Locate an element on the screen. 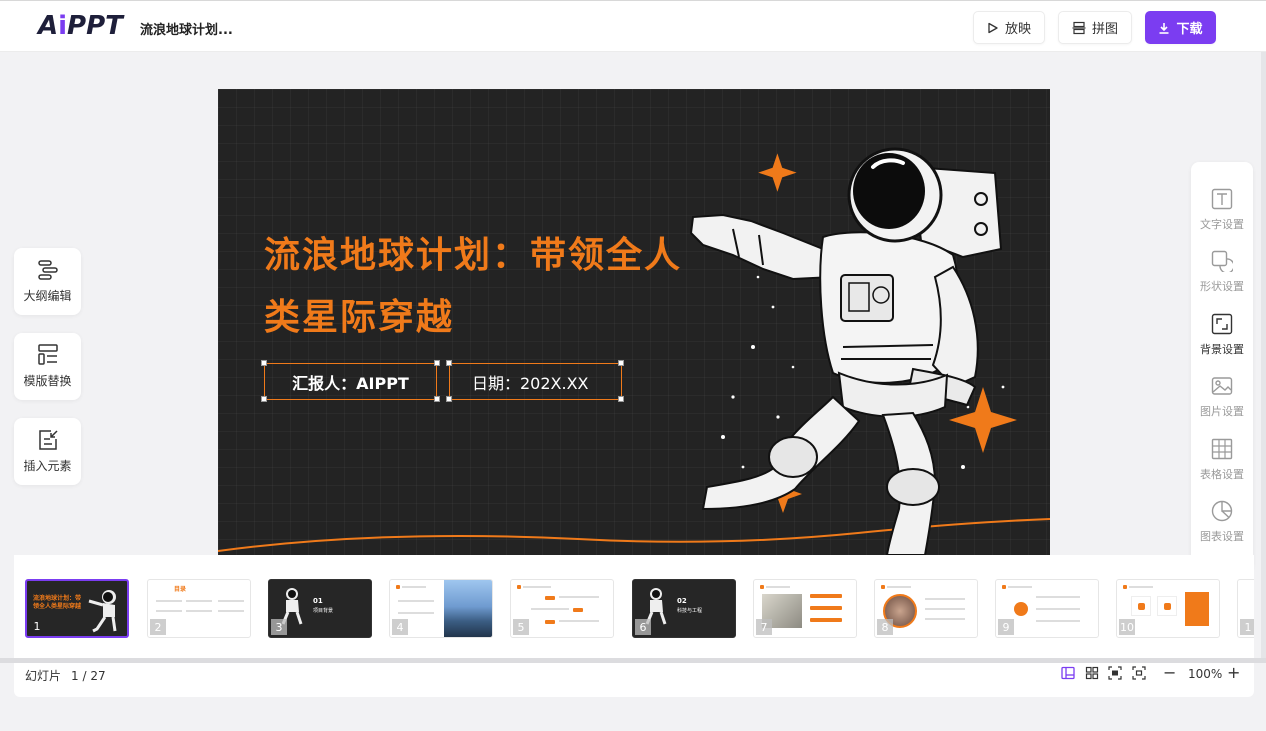 The width and height of the screenshot is (1266, 731). slide-thumbnail: 7 is located at coordinates (805, 608).